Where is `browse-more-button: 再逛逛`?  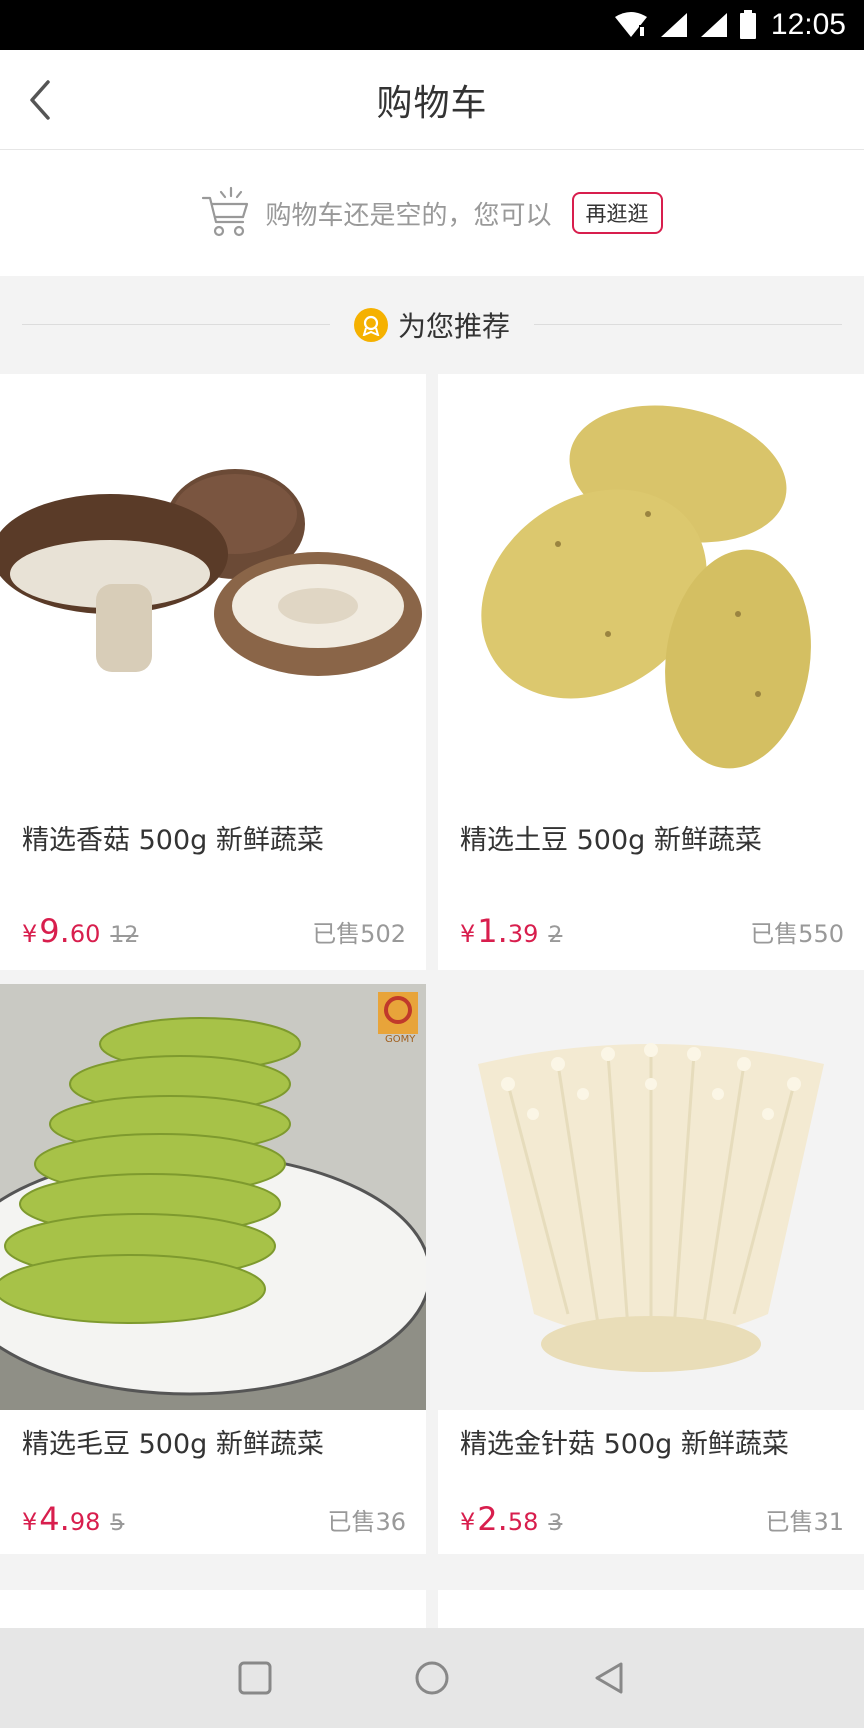 browse-more-button: 再逛逛 is located at coordinates (617, 213).